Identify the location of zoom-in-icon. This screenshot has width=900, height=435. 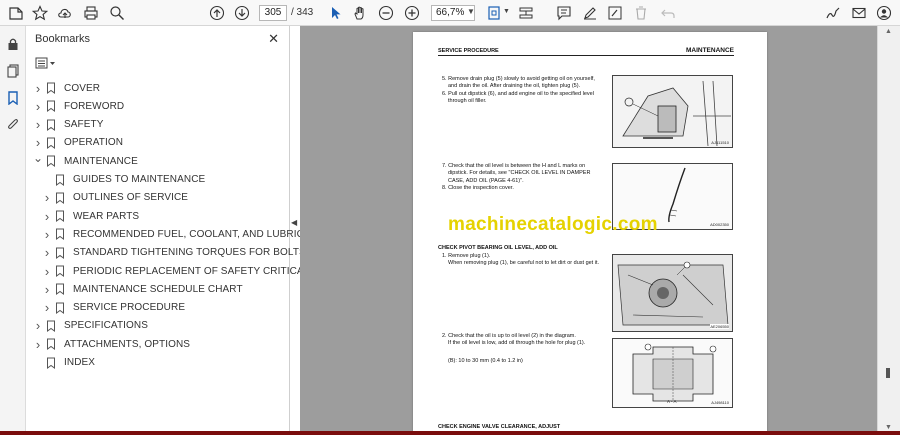
(412, 13).